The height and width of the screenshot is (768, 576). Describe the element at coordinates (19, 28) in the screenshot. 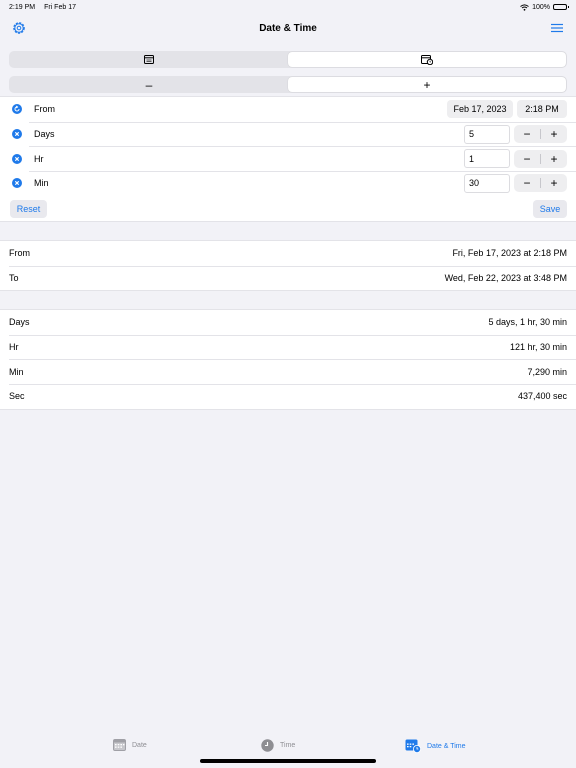

I see `gear-icon` at that location.